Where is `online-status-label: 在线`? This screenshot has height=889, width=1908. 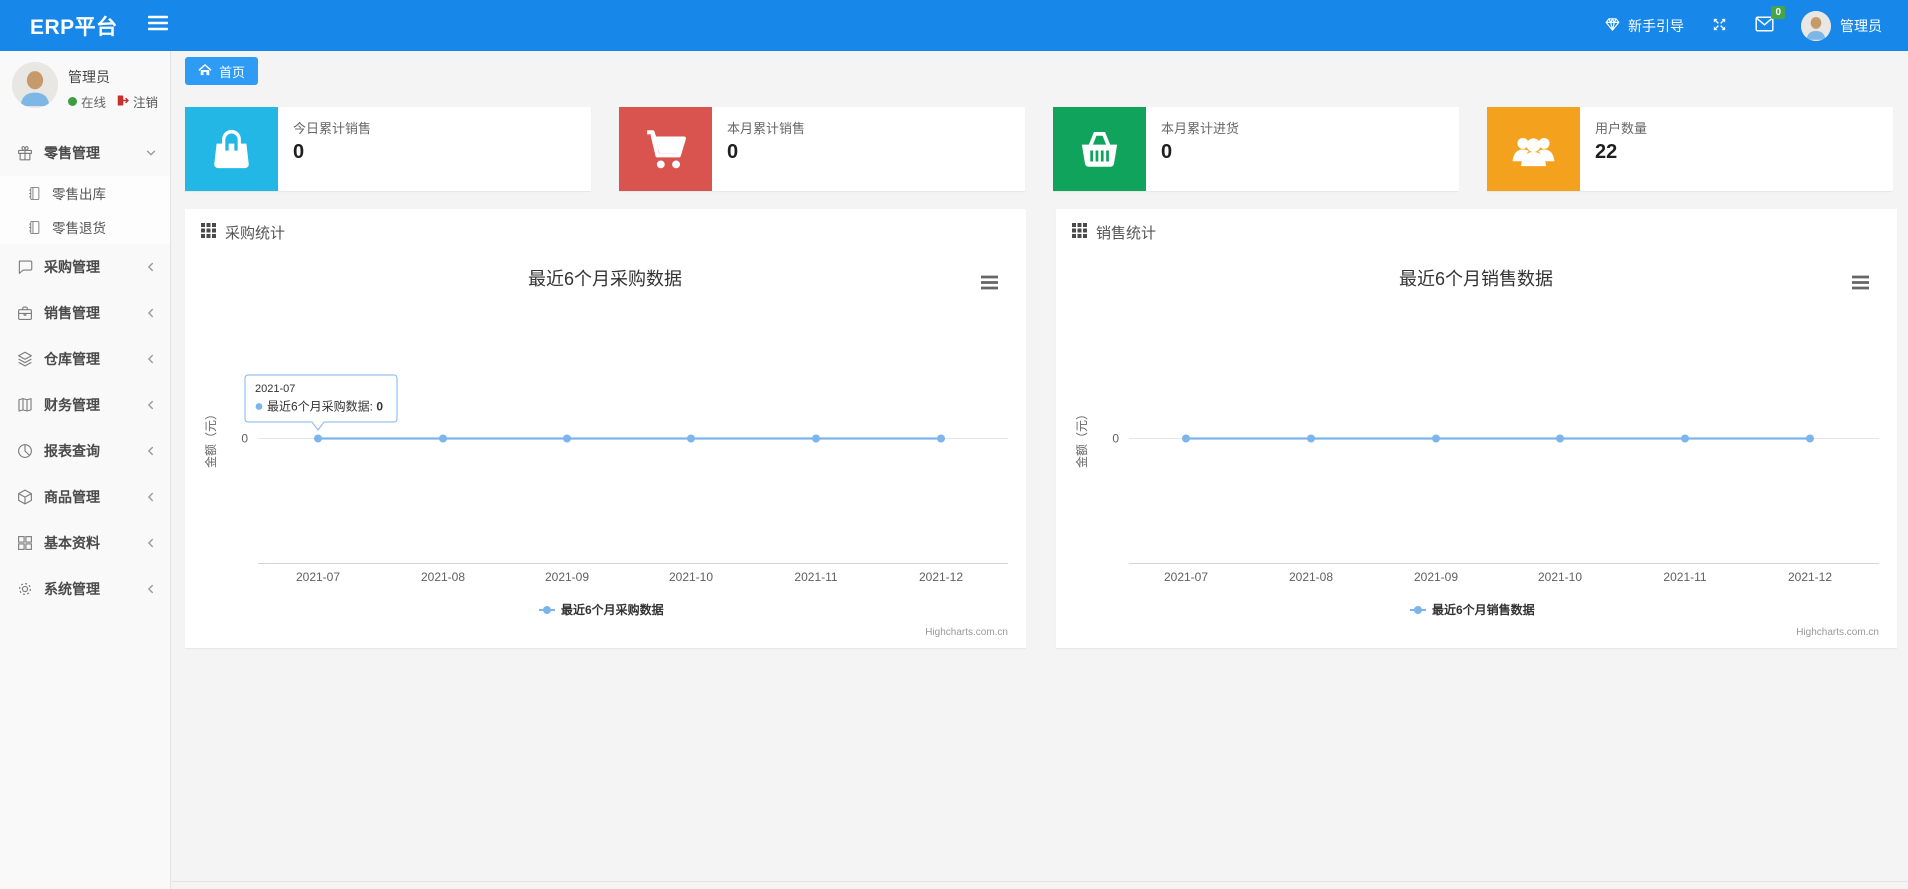
online-status-label: 在线 is located at coordinates (94, 103).